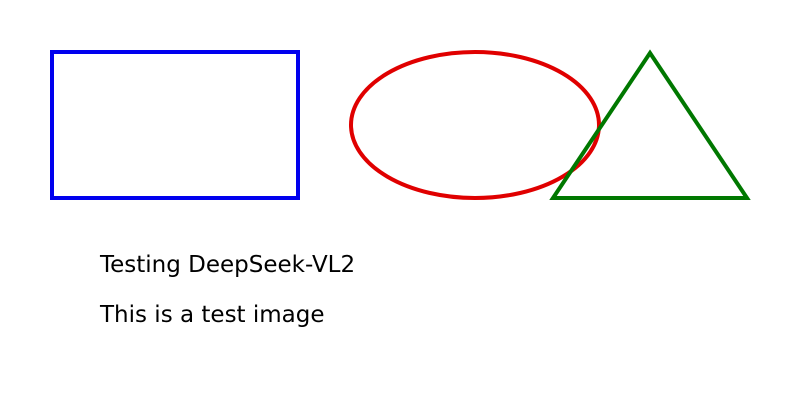 This screenshot has width=800, height=400. Describe the element at coordinates (212, 315) in the screenshot. I see `subtitle-text: This is a test image` at that location.